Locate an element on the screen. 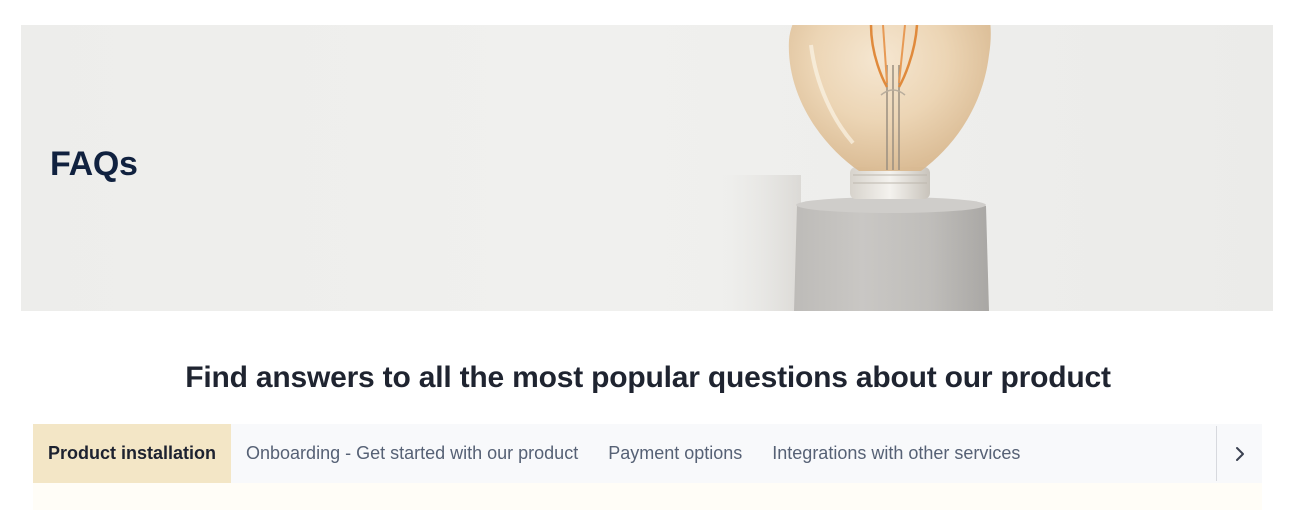  chevron-right-icon is located at coordinates (1239, 453).